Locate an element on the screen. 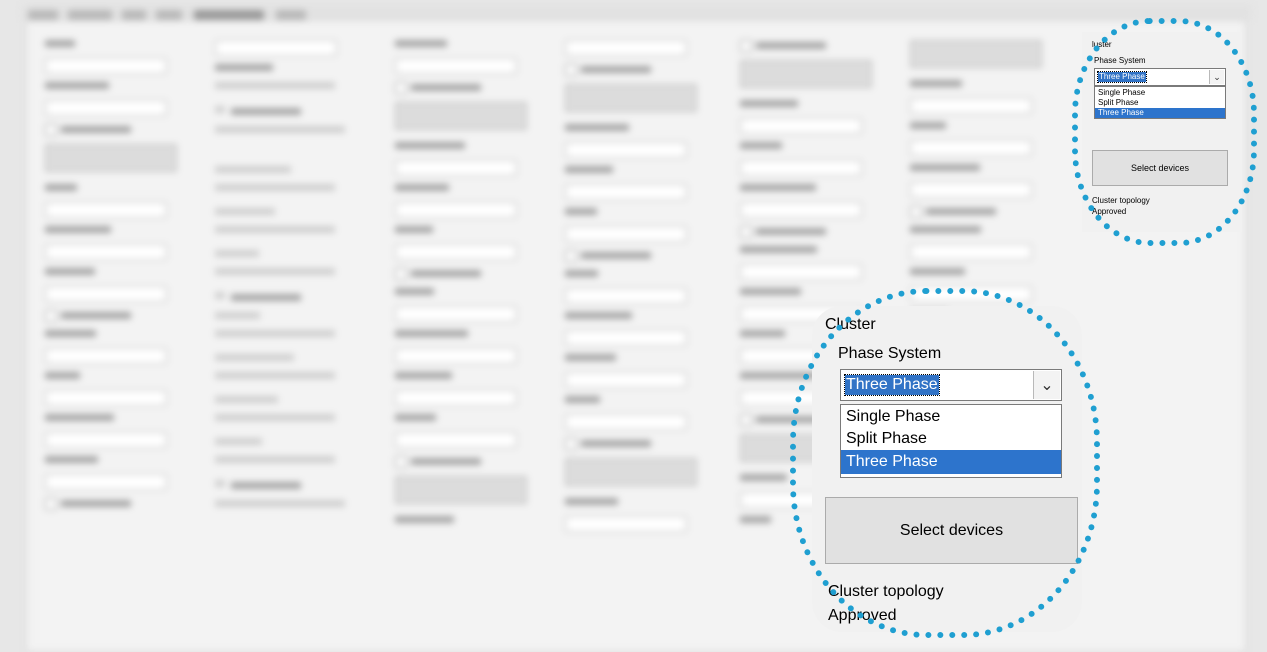  phase-option-split-small: Split Phase is located at coordinates (1160, 103).